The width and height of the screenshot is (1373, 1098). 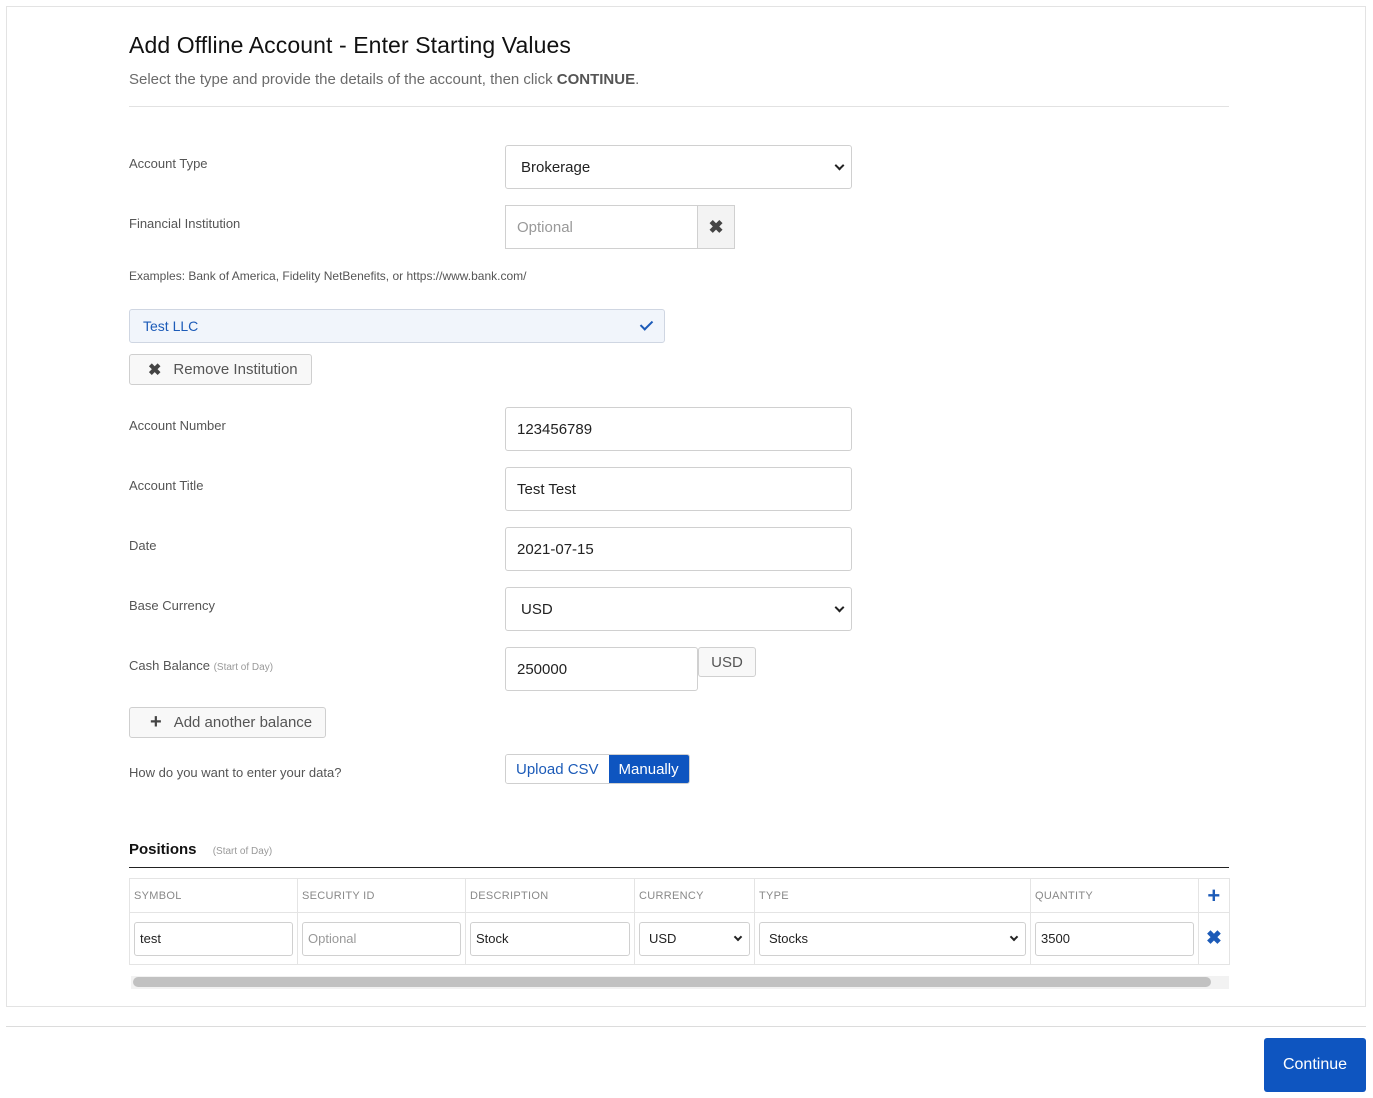 I want to click on positions-title: Positions (Start of Day), so click(x=200, y=849).